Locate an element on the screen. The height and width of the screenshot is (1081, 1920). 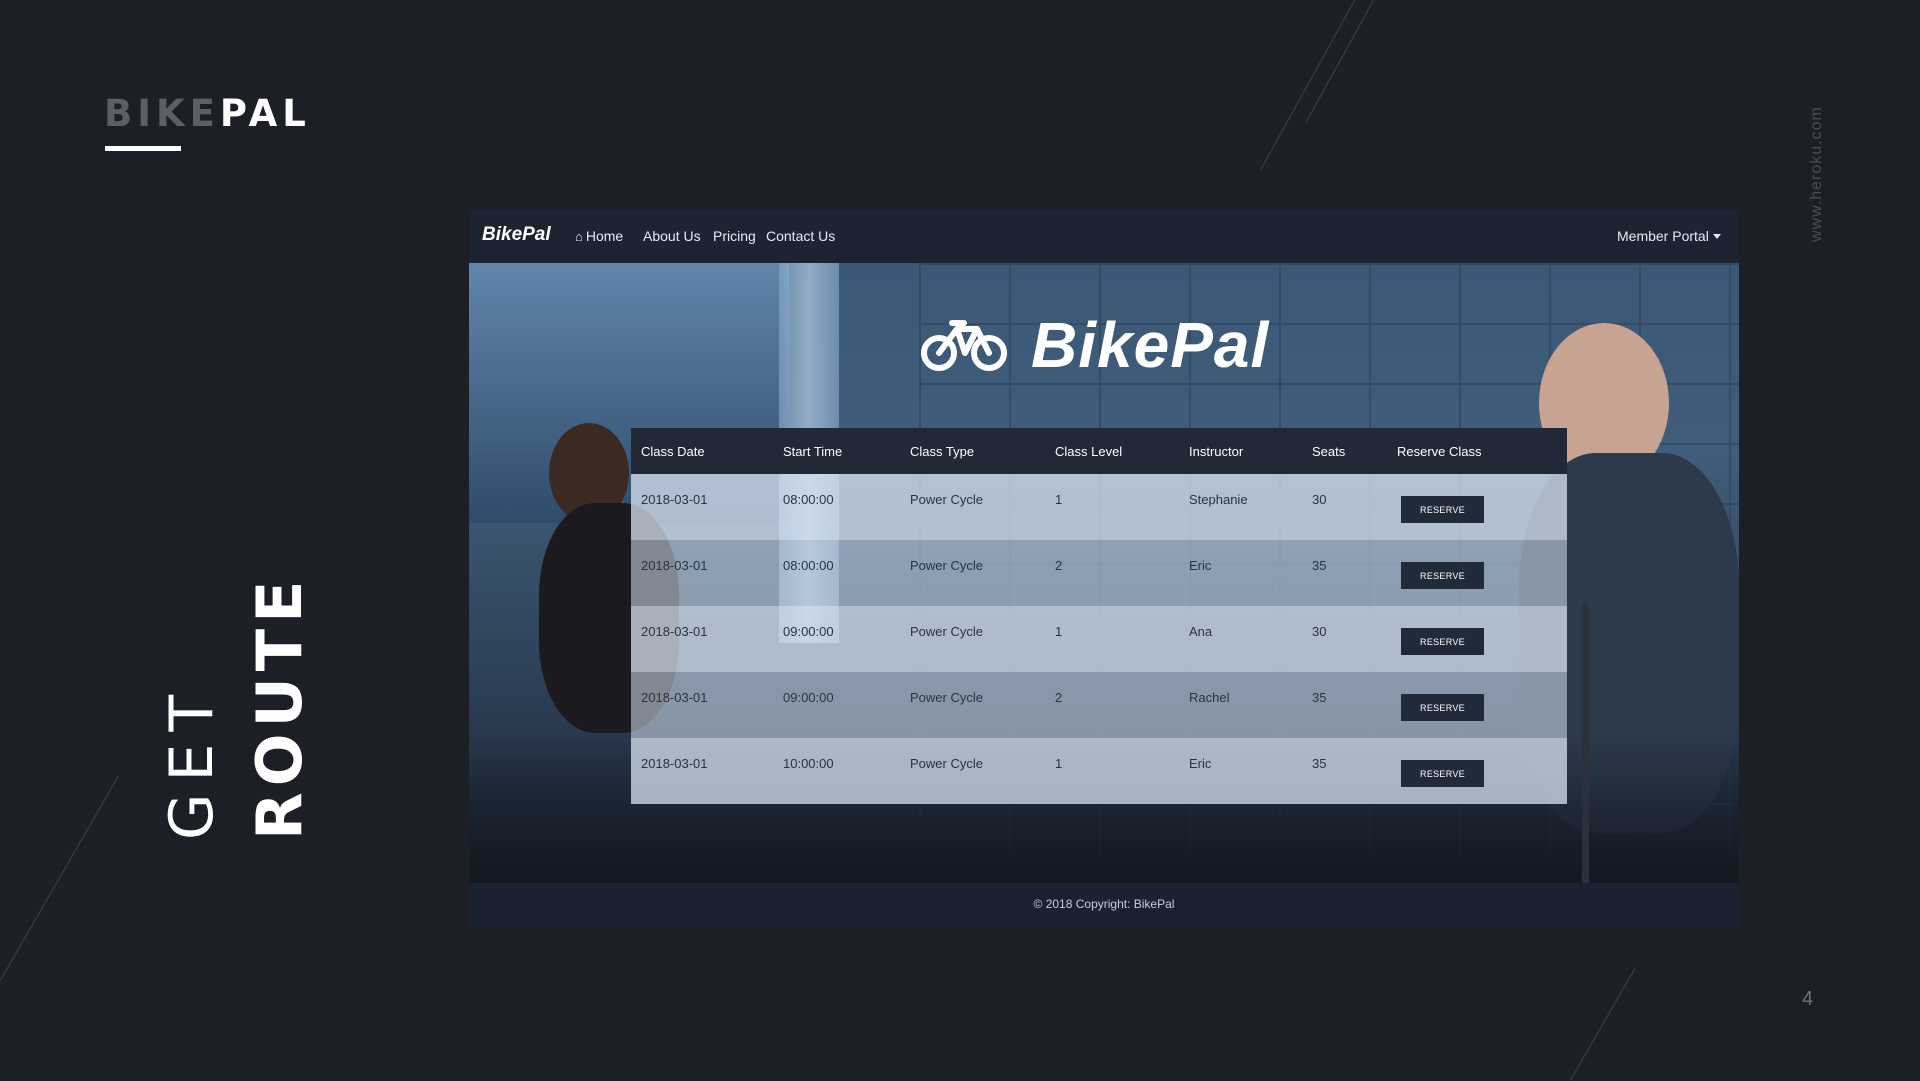
nav-about: About Us is located at coordinates (672, 236).